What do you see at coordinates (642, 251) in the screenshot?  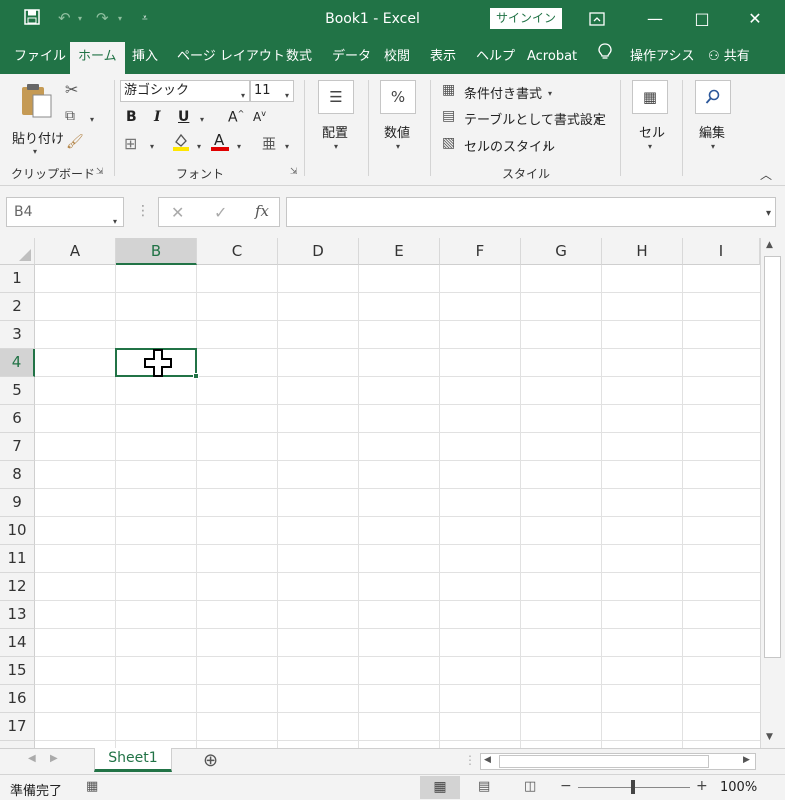 I see `column-header-h: H` at bounding box center [642, 251].